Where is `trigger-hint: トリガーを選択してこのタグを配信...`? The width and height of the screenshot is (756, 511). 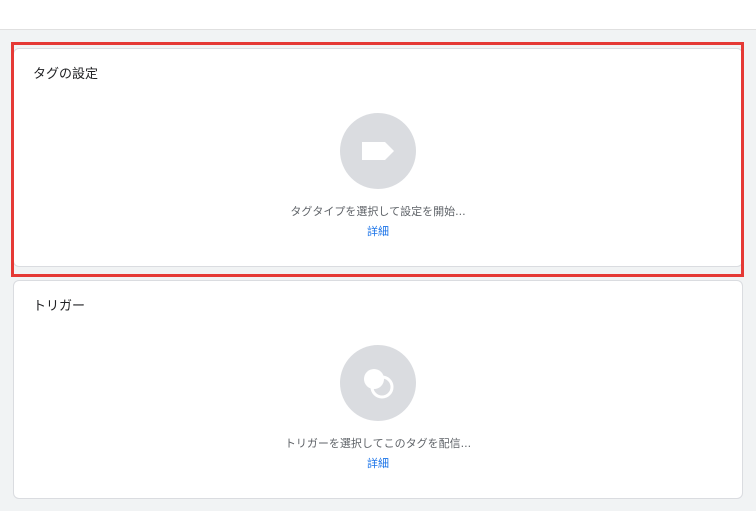
trigger-hint: トリガーを選択してこのタグを配信... is located at coordinates (378, 443).